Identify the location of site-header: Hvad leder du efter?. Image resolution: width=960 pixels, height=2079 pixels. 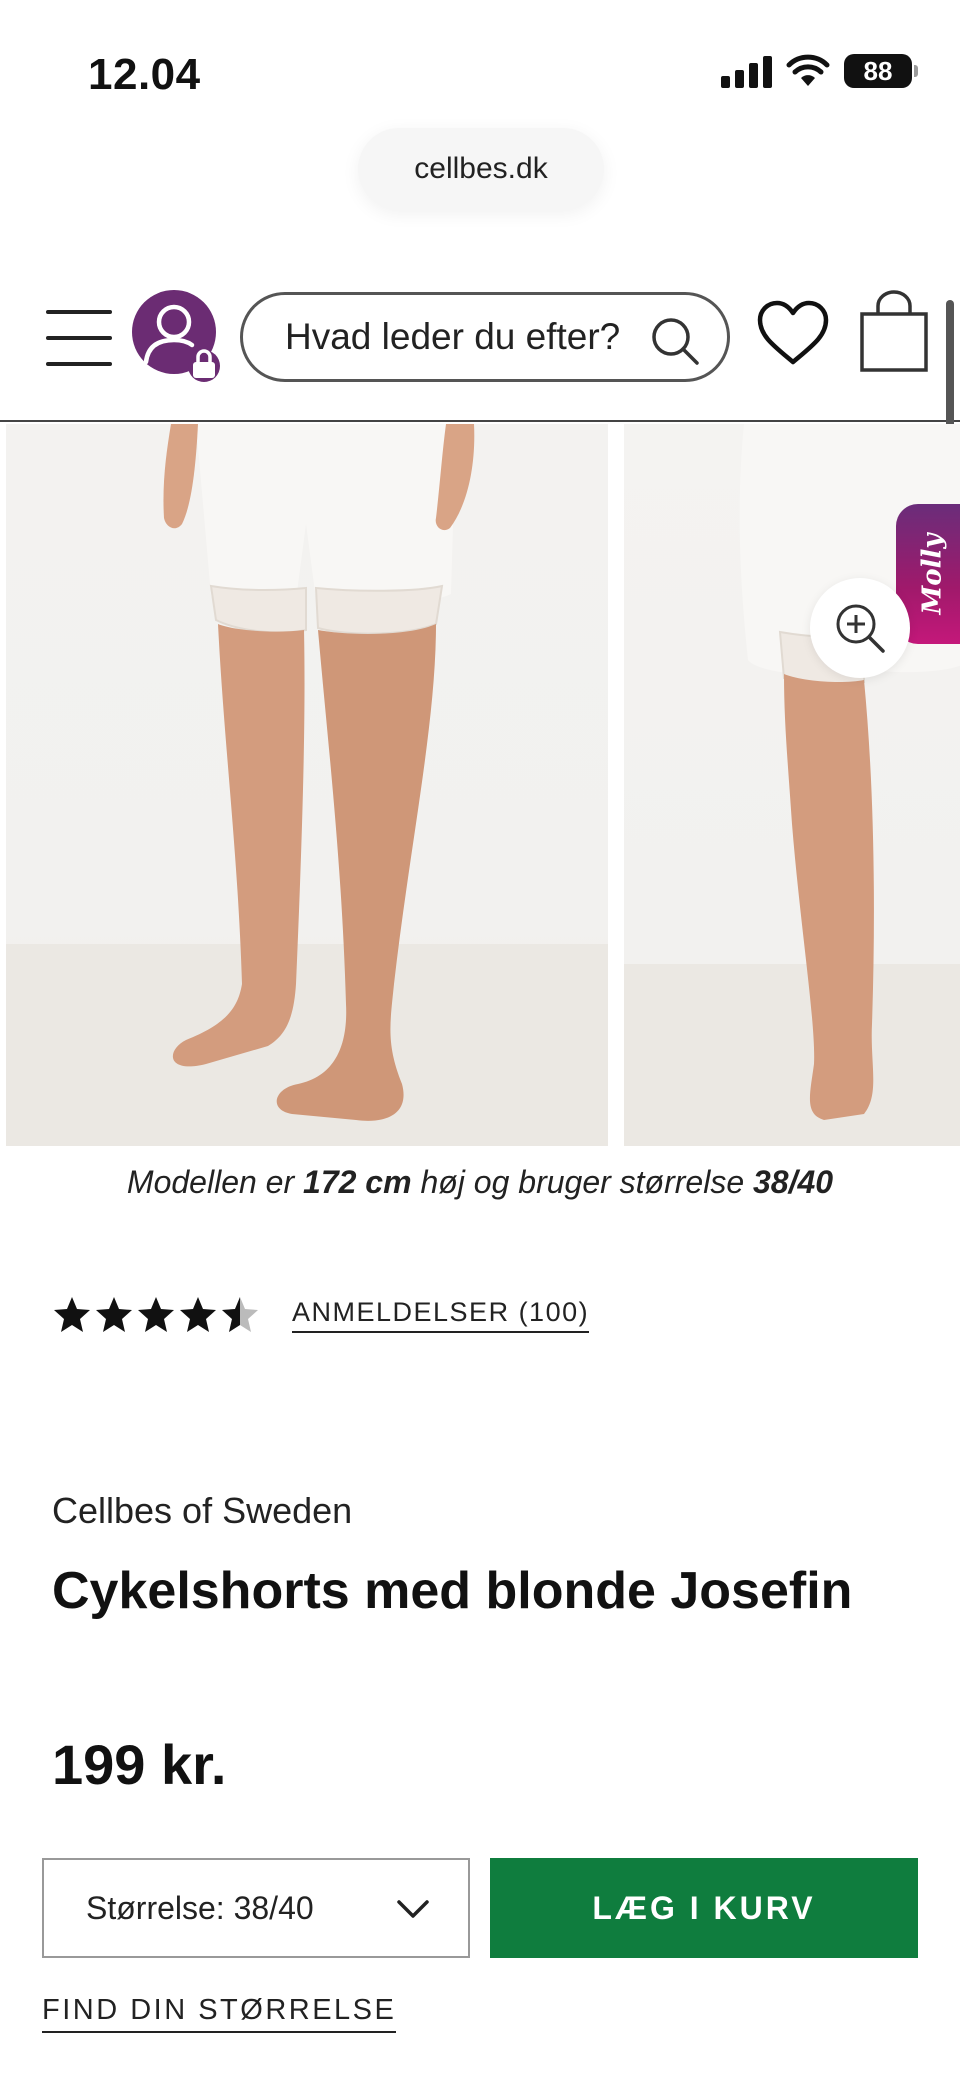
(480, 351).